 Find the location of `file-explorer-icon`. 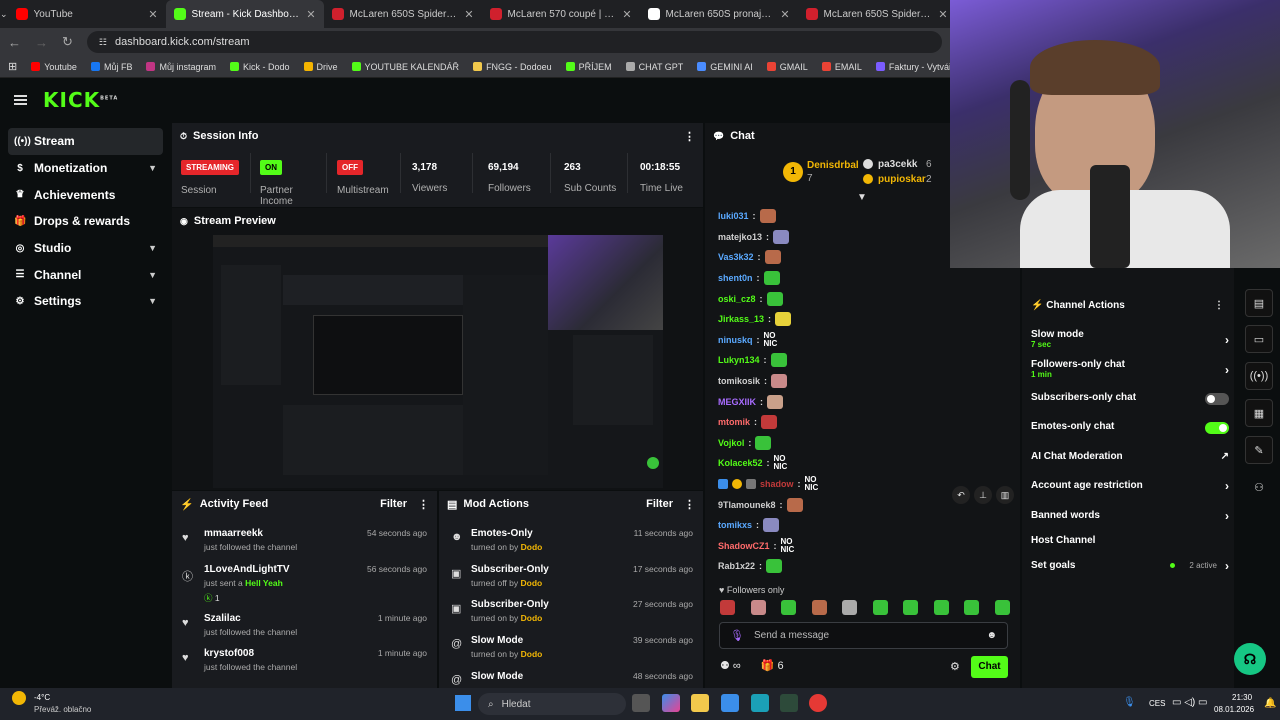

file-explorer-icon is located at coordinates (700, 703).